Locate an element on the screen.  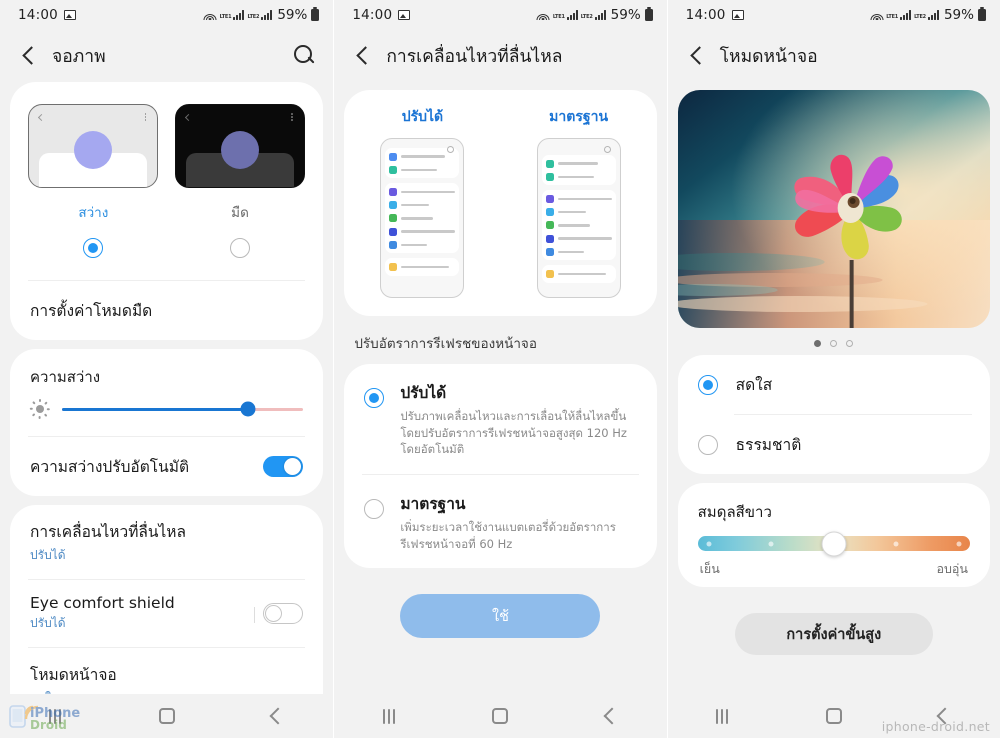
white-balance-track is located at coordinates (833, 543).